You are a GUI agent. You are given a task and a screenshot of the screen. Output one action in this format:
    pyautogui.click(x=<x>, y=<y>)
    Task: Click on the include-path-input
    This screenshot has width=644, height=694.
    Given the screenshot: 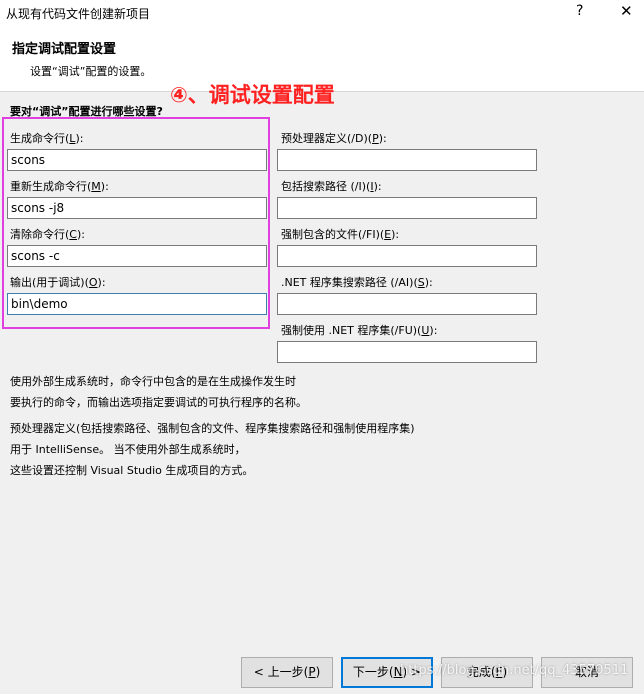 What is the action you would take?
    pyautogui.click(x=407, y=208)
    